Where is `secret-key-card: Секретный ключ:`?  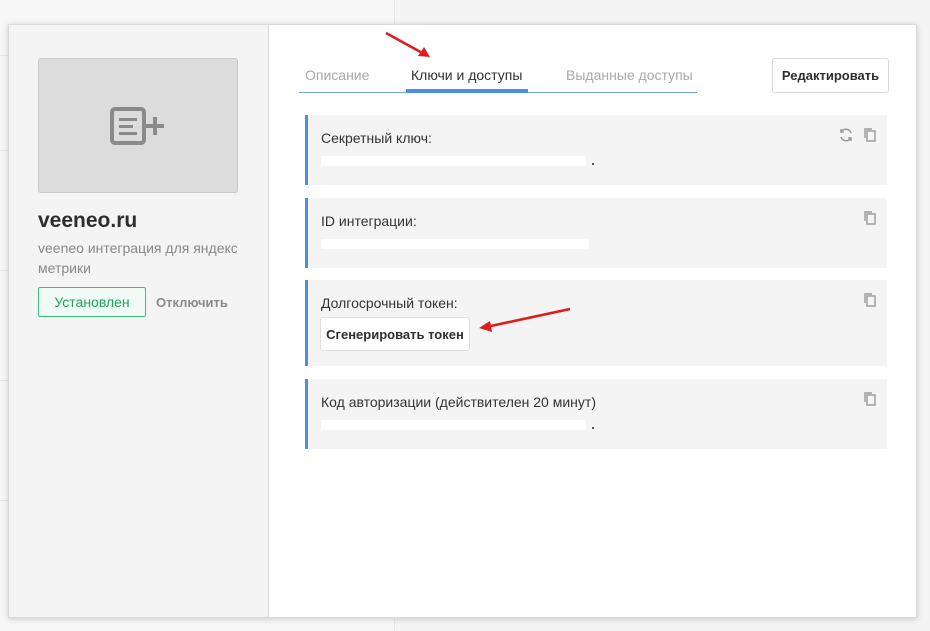 secret-key-card: Секретный ключ: is located at coordinates (596, 150).